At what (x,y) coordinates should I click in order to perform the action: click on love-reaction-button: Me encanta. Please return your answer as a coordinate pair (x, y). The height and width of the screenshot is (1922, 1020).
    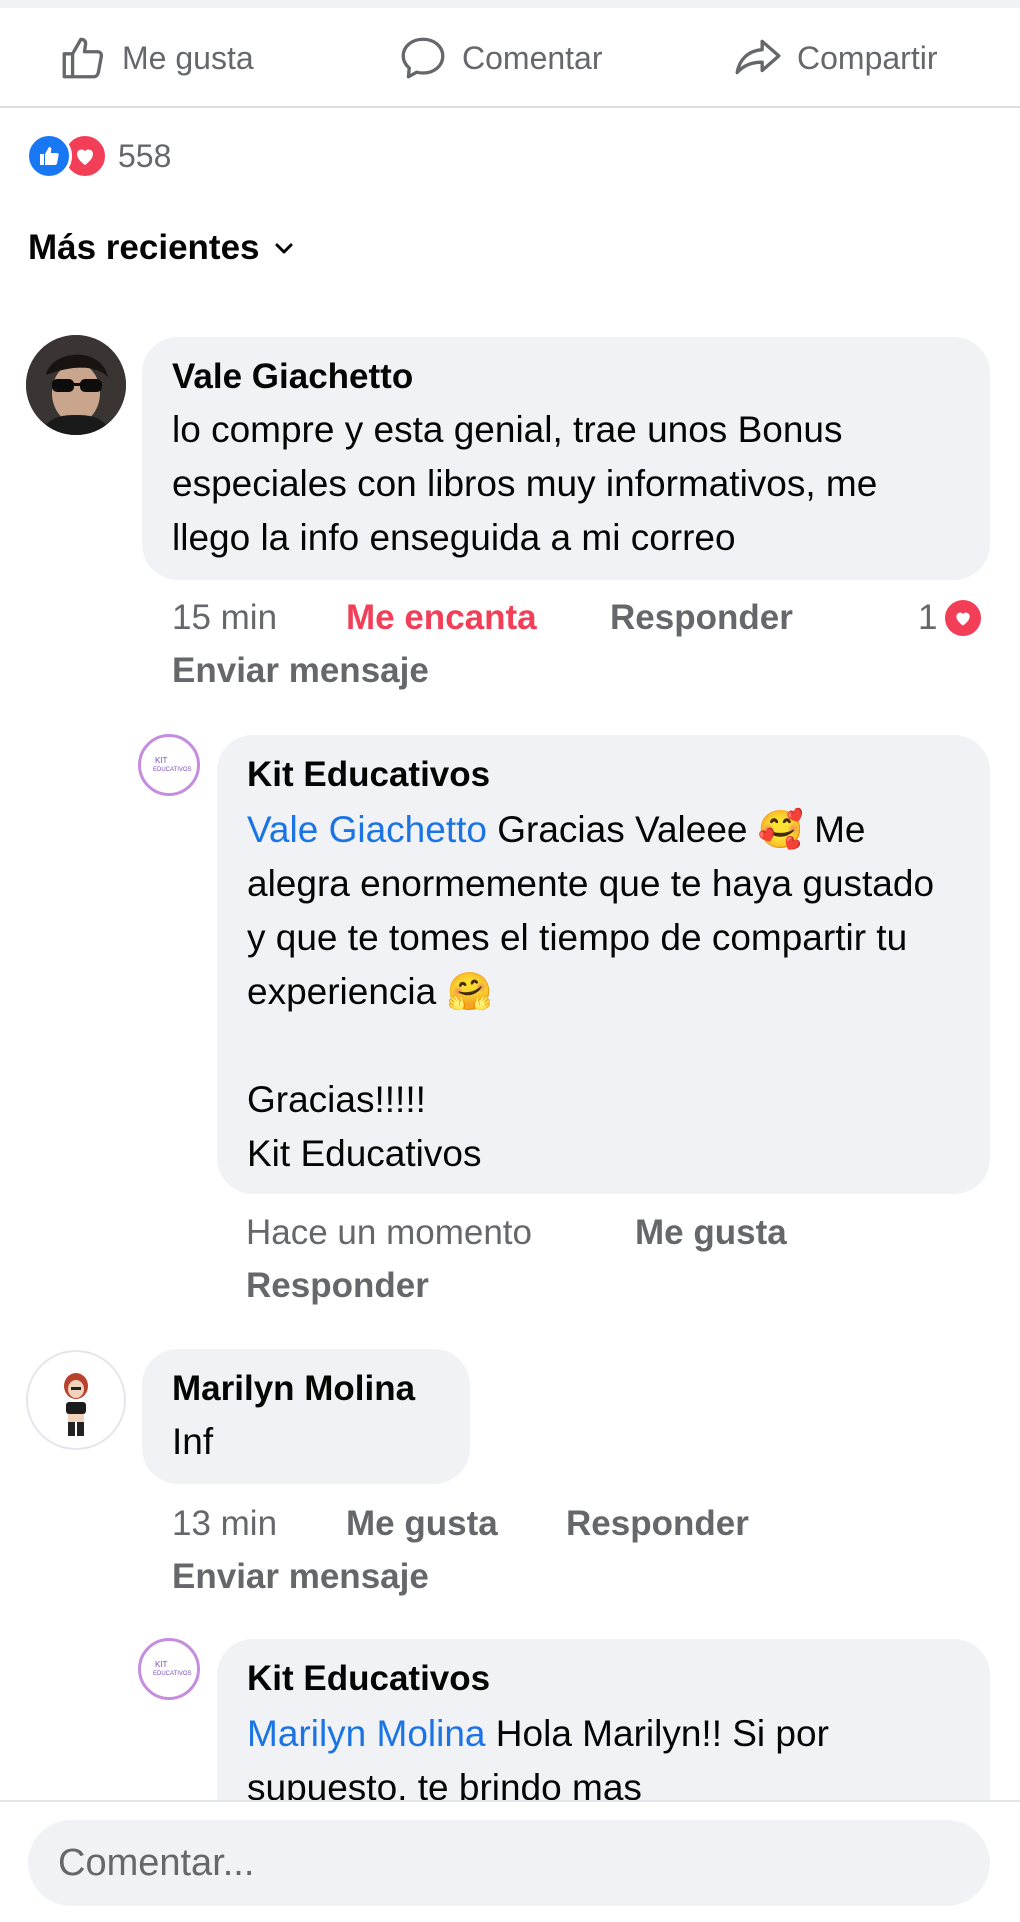
    Looking at the image, I should click on (441, 618).